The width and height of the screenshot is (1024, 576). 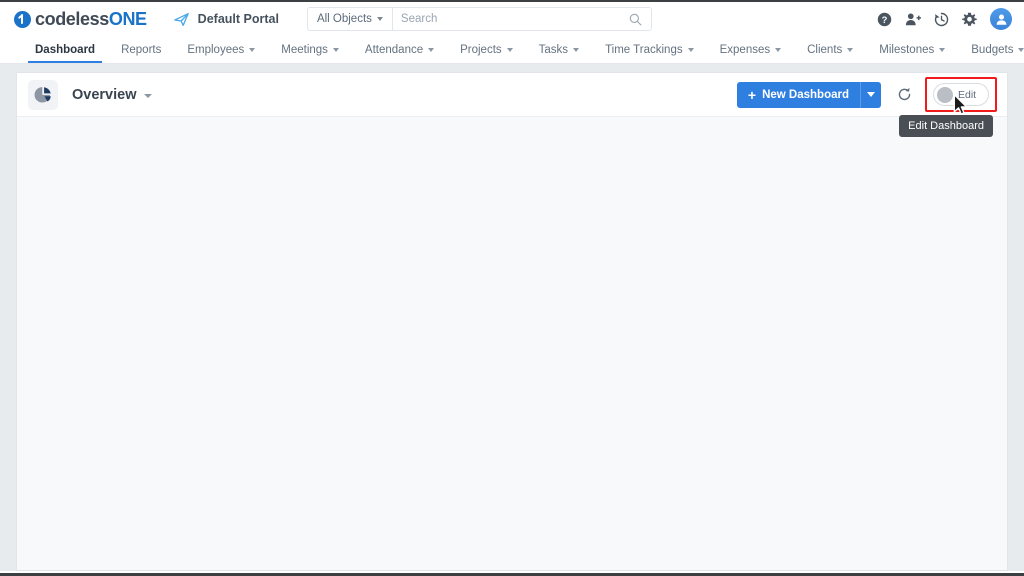 I want to click on nav-tab-projects: Projects, so click(x=486, y=49).